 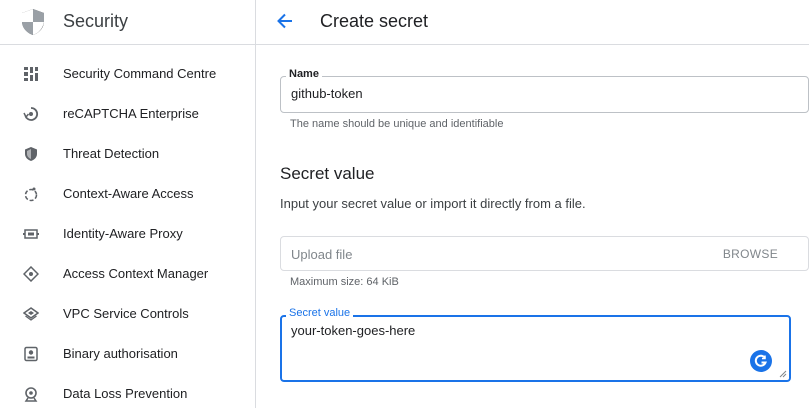 I want to click on browse-button: BROWSE, so click(x=750, y=254).